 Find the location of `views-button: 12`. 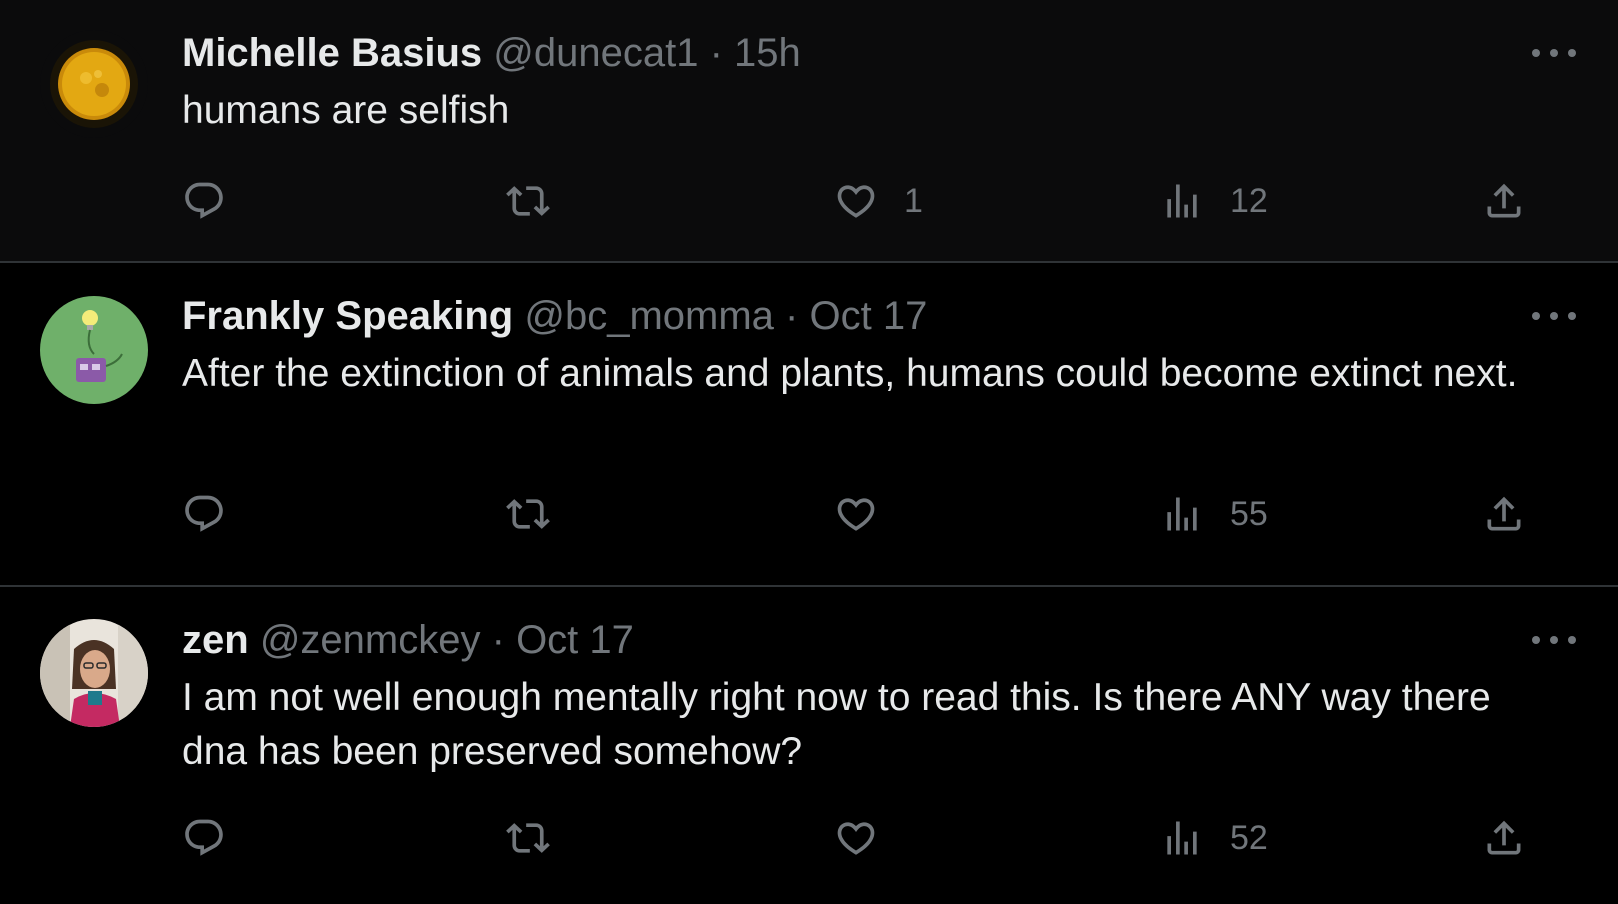

views-button: 12 is located at coordinates (1214, 201).